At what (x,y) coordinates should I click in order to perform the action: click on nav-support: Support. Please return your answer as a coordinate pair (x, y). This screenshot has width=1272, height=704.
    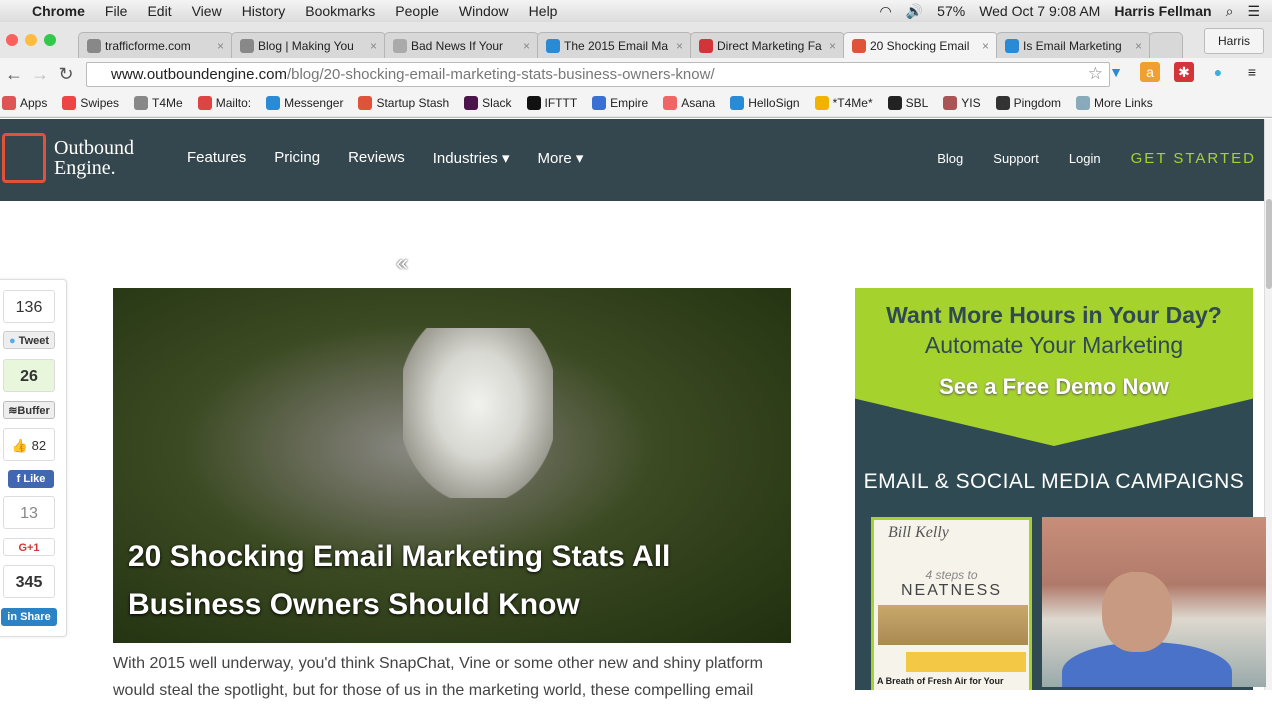
    Looking at the image, I should click on (1016, 158).